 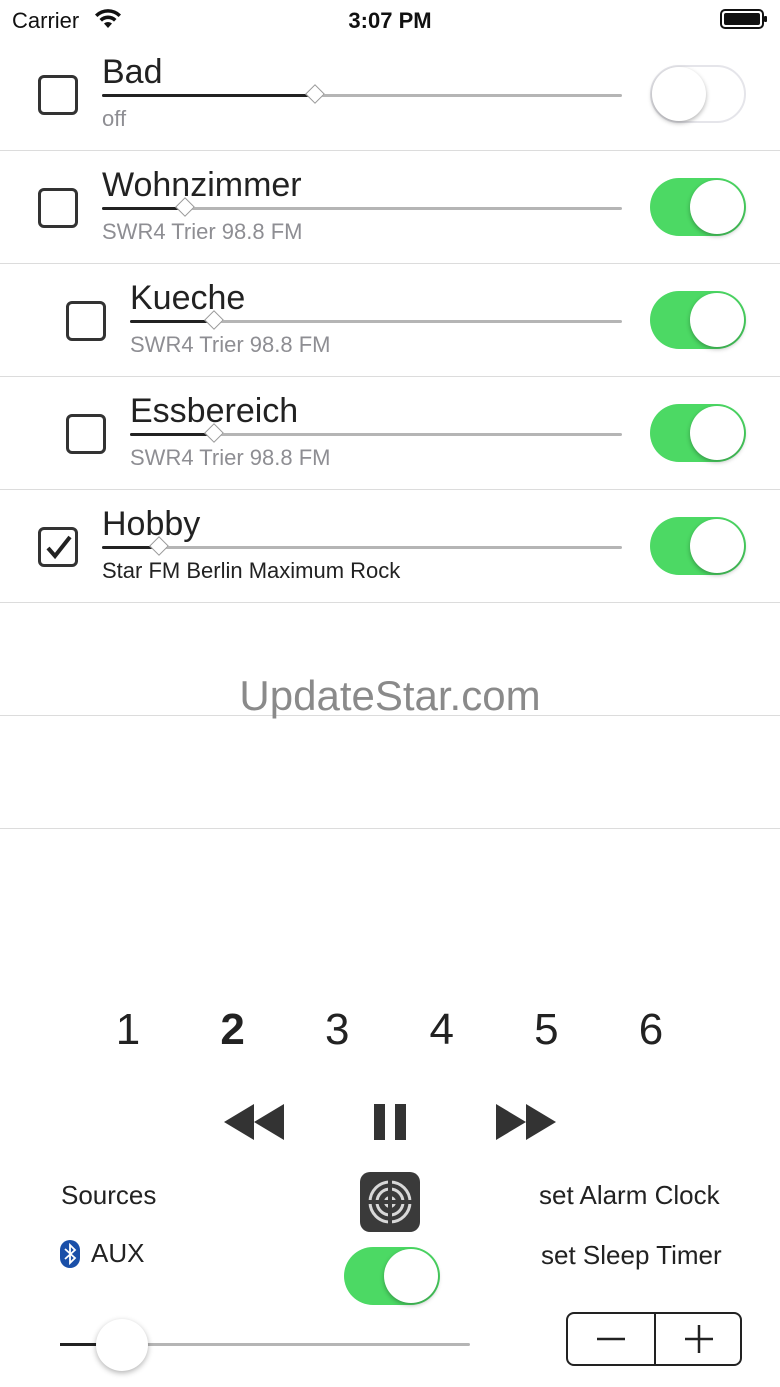 I want to click on clock: 3:07 PM, so click(x=390, y=20).